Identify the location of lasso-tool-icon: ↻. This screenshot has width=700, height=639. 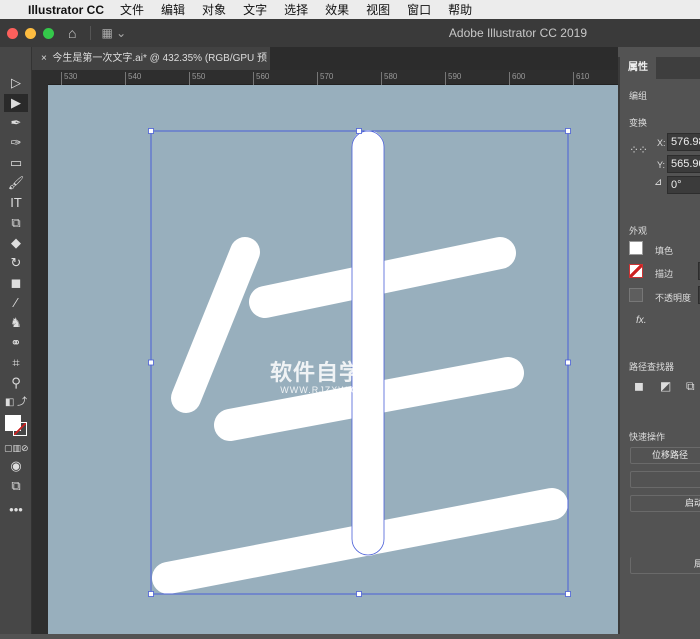
(16, 263).